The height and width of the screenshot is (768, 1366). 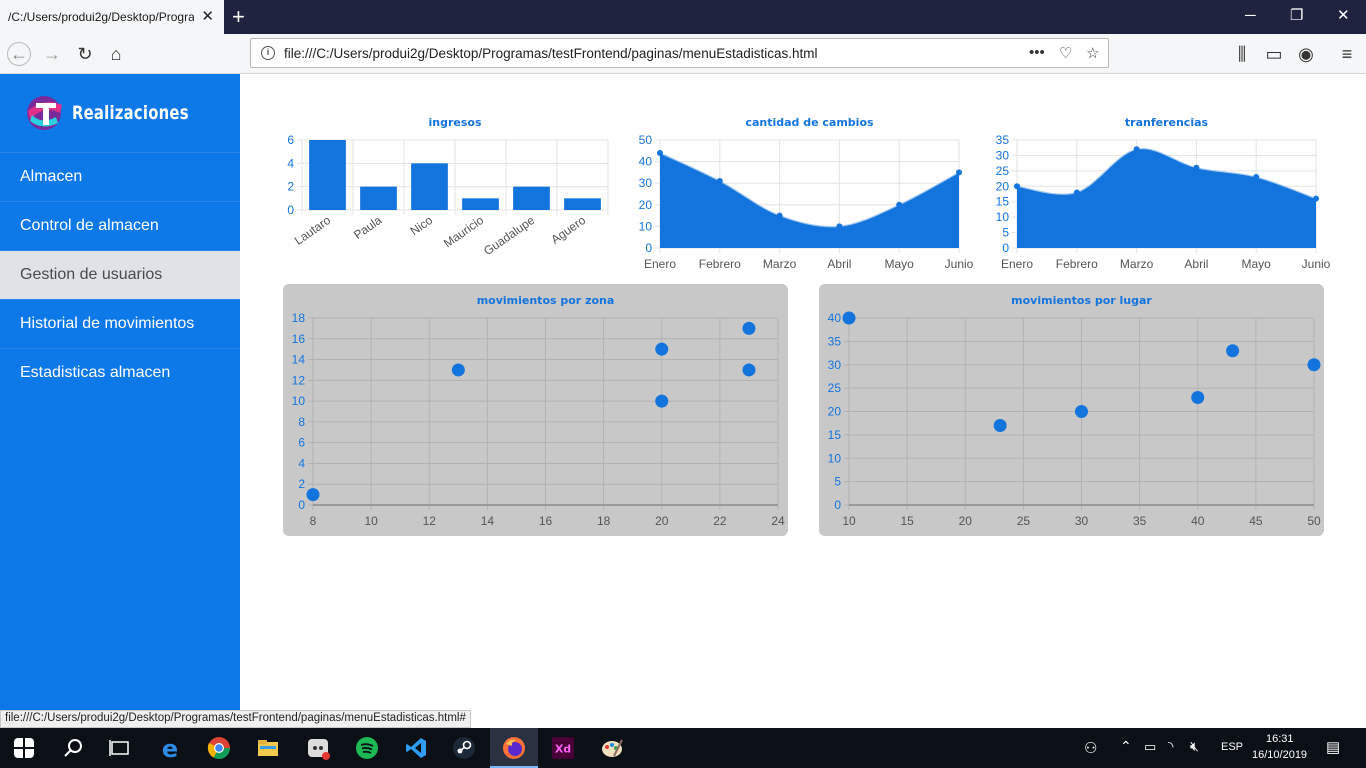 What do you see at coordinates (1065, 53) in the screenshot?
I see `pocket-icon: ♡` at bounding box center [1065, 53].